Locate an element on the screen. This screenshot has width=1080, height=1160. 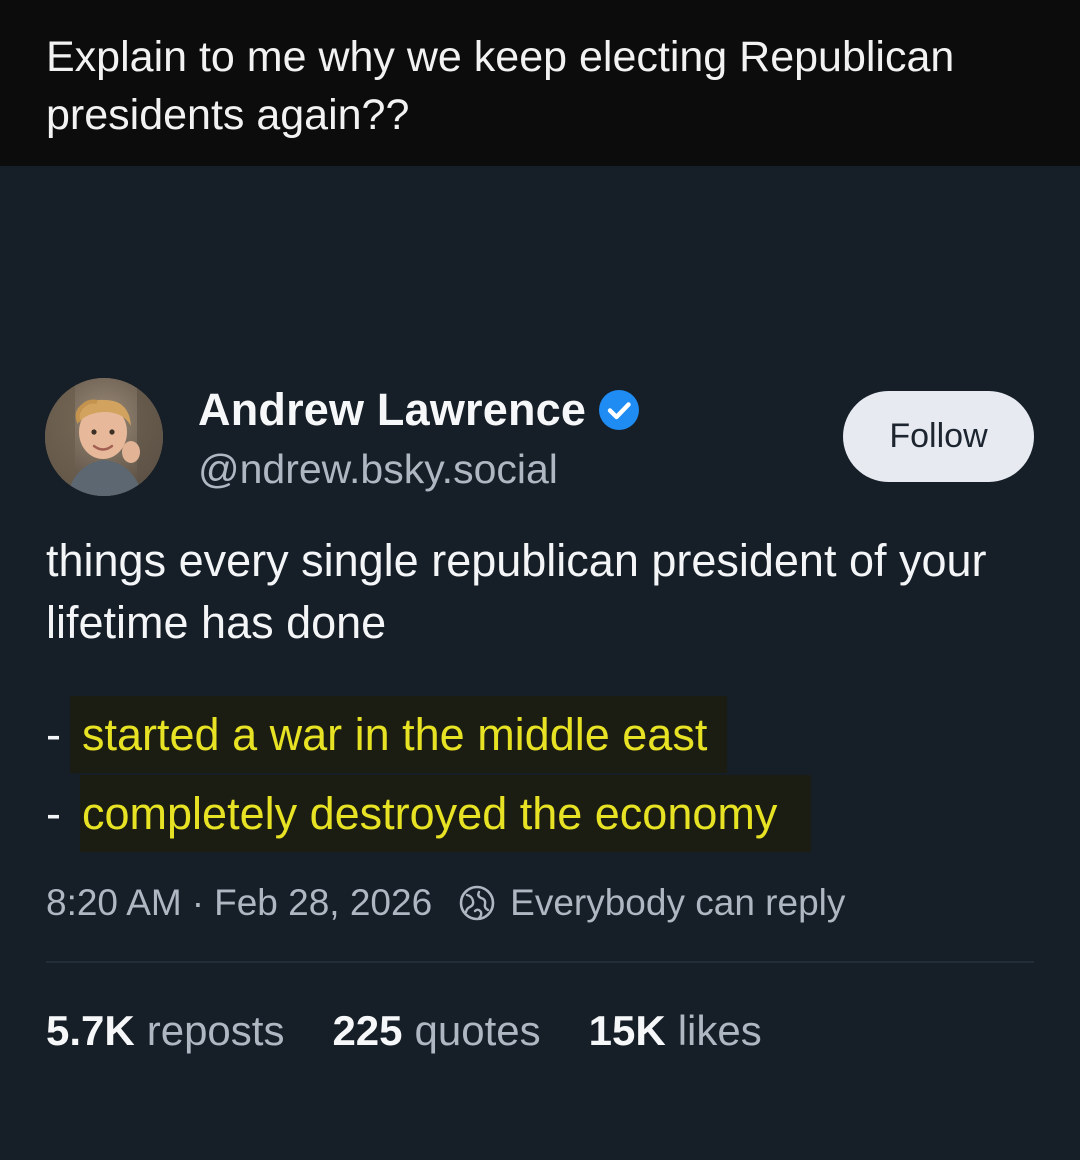
quotes-stat: 225 quotes is located at coordinates (436, 1031).